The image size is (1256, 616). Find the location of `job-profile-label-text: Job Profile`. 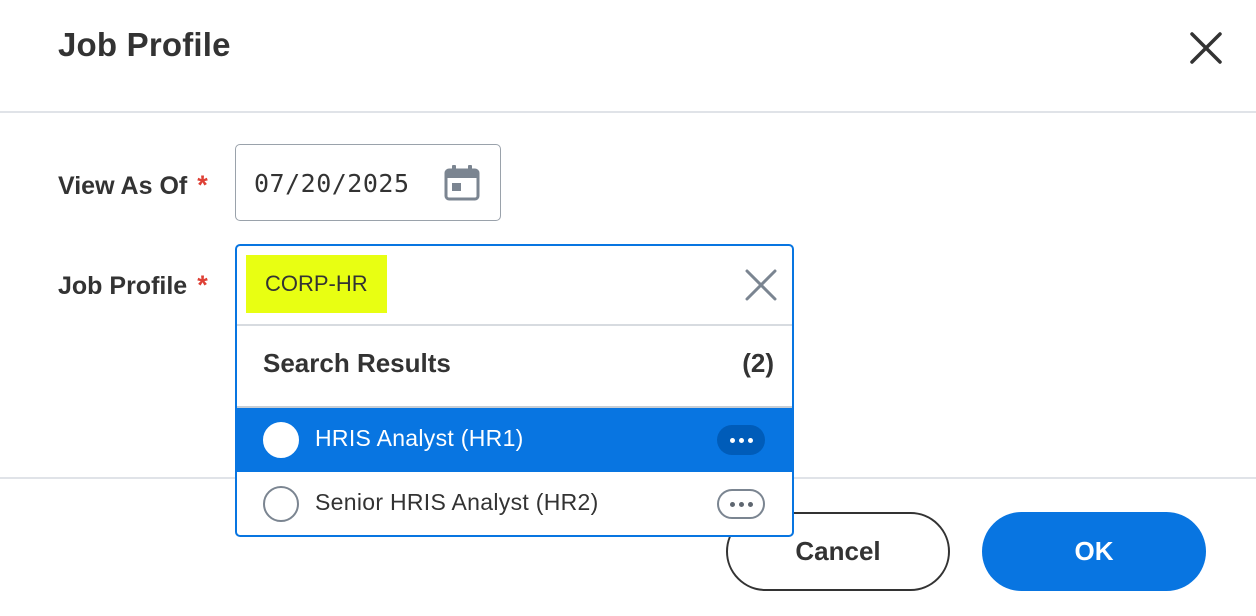

job-profile-label-text: Job Profile is located at coordinates (123, 286).